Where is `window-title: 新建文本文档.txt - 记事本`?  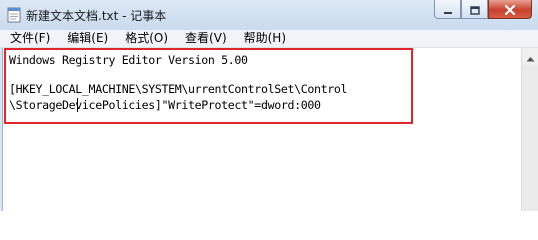
window-title: 新建文本文档.txt - 记事本 is located at coordinates (96, 16).